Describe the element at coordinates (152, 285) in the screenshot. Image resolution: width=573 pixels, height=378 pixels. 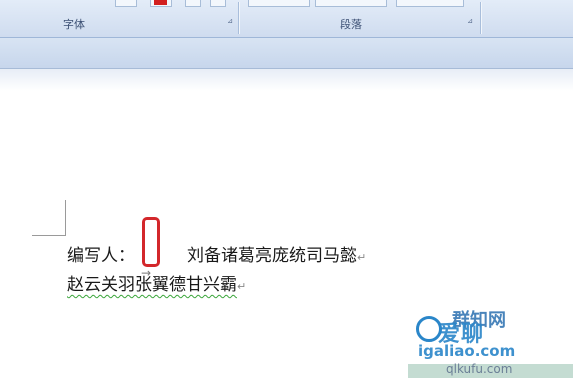
I see `names-text: 赵云关羽张翼德甘兴霸` at that location.